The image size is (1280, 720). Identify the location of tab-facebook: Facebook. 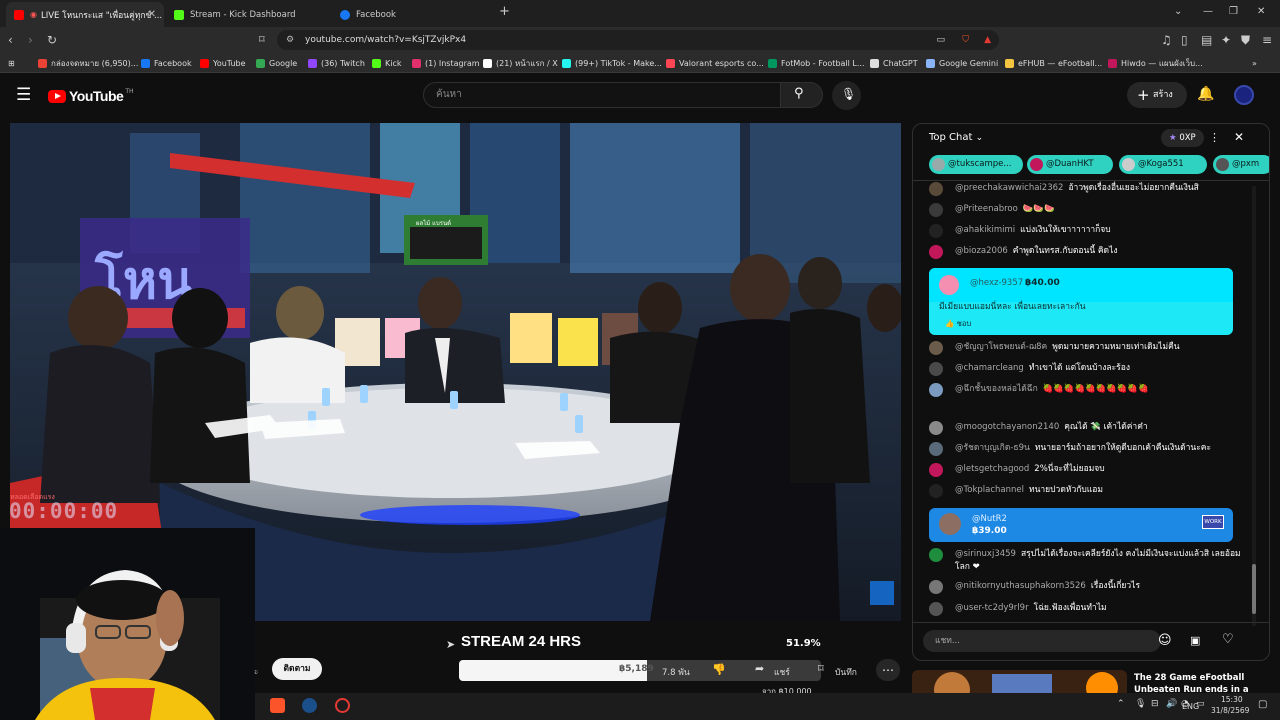
(412, 14).